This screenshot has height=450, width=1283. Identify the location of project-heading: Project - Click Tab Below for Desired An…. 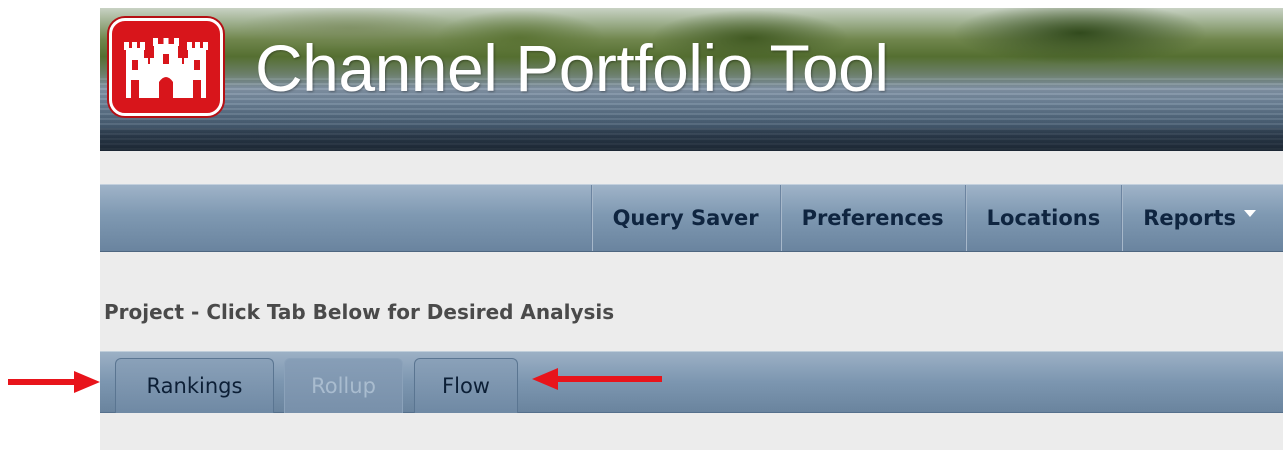
(359, 312).